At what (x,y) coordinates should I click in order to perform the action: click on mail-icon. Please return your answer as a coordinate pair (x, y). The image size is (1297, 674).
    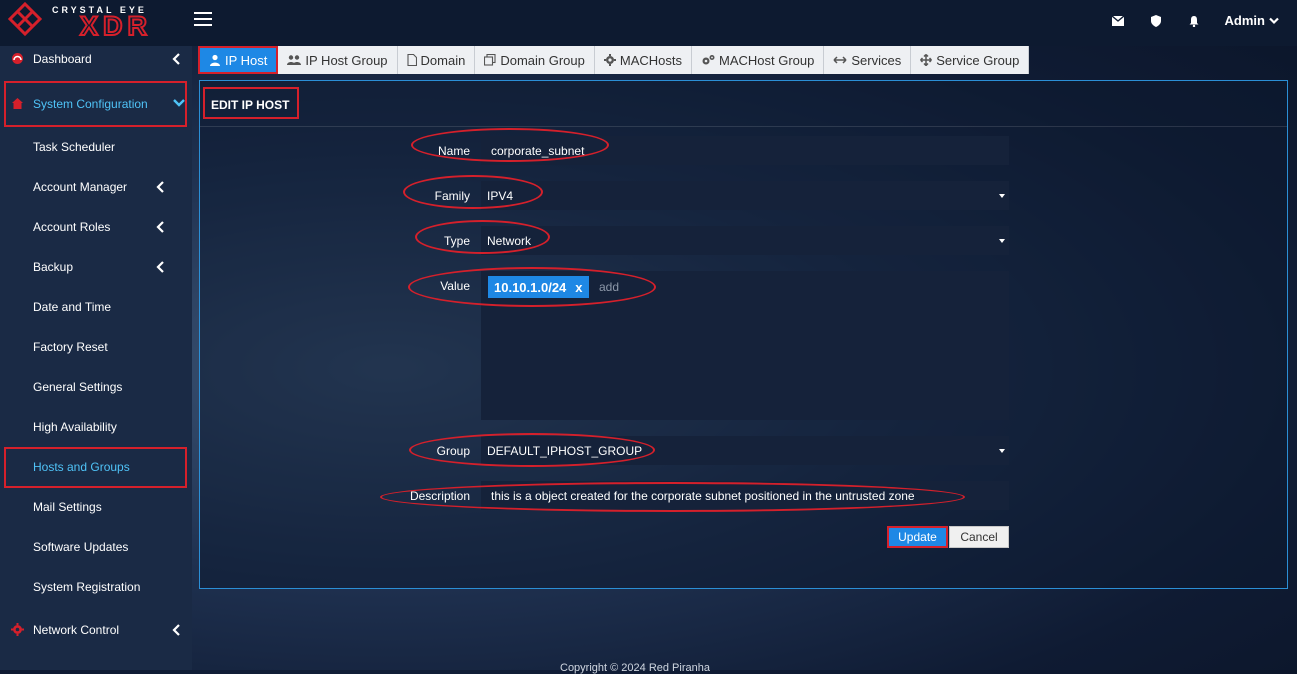
    Looking at the image, I should click on (1118, 21).